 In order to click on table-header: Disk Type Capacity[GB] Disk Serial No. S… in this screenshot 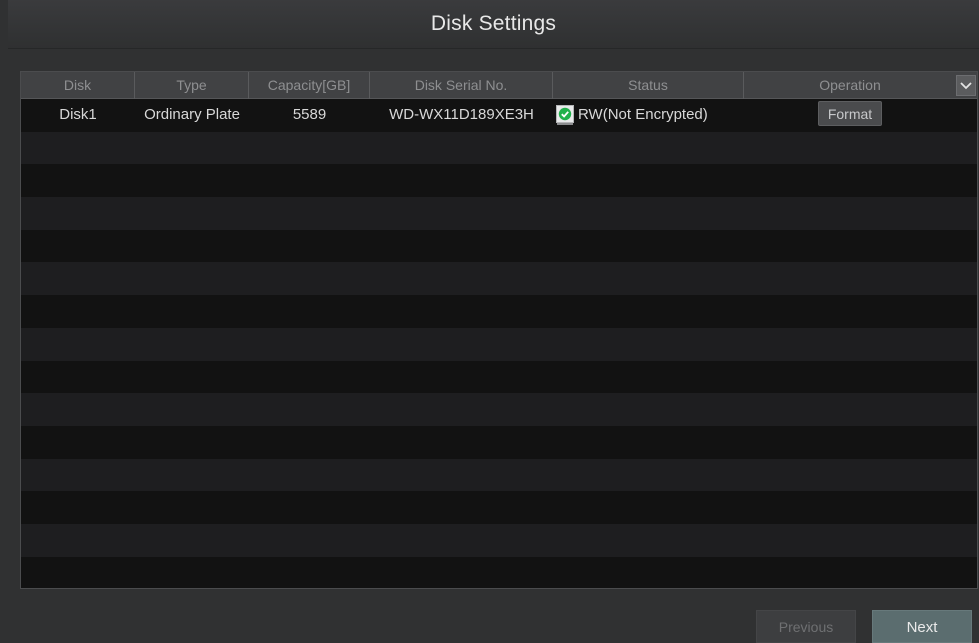, I will do `click(499, 85)`.